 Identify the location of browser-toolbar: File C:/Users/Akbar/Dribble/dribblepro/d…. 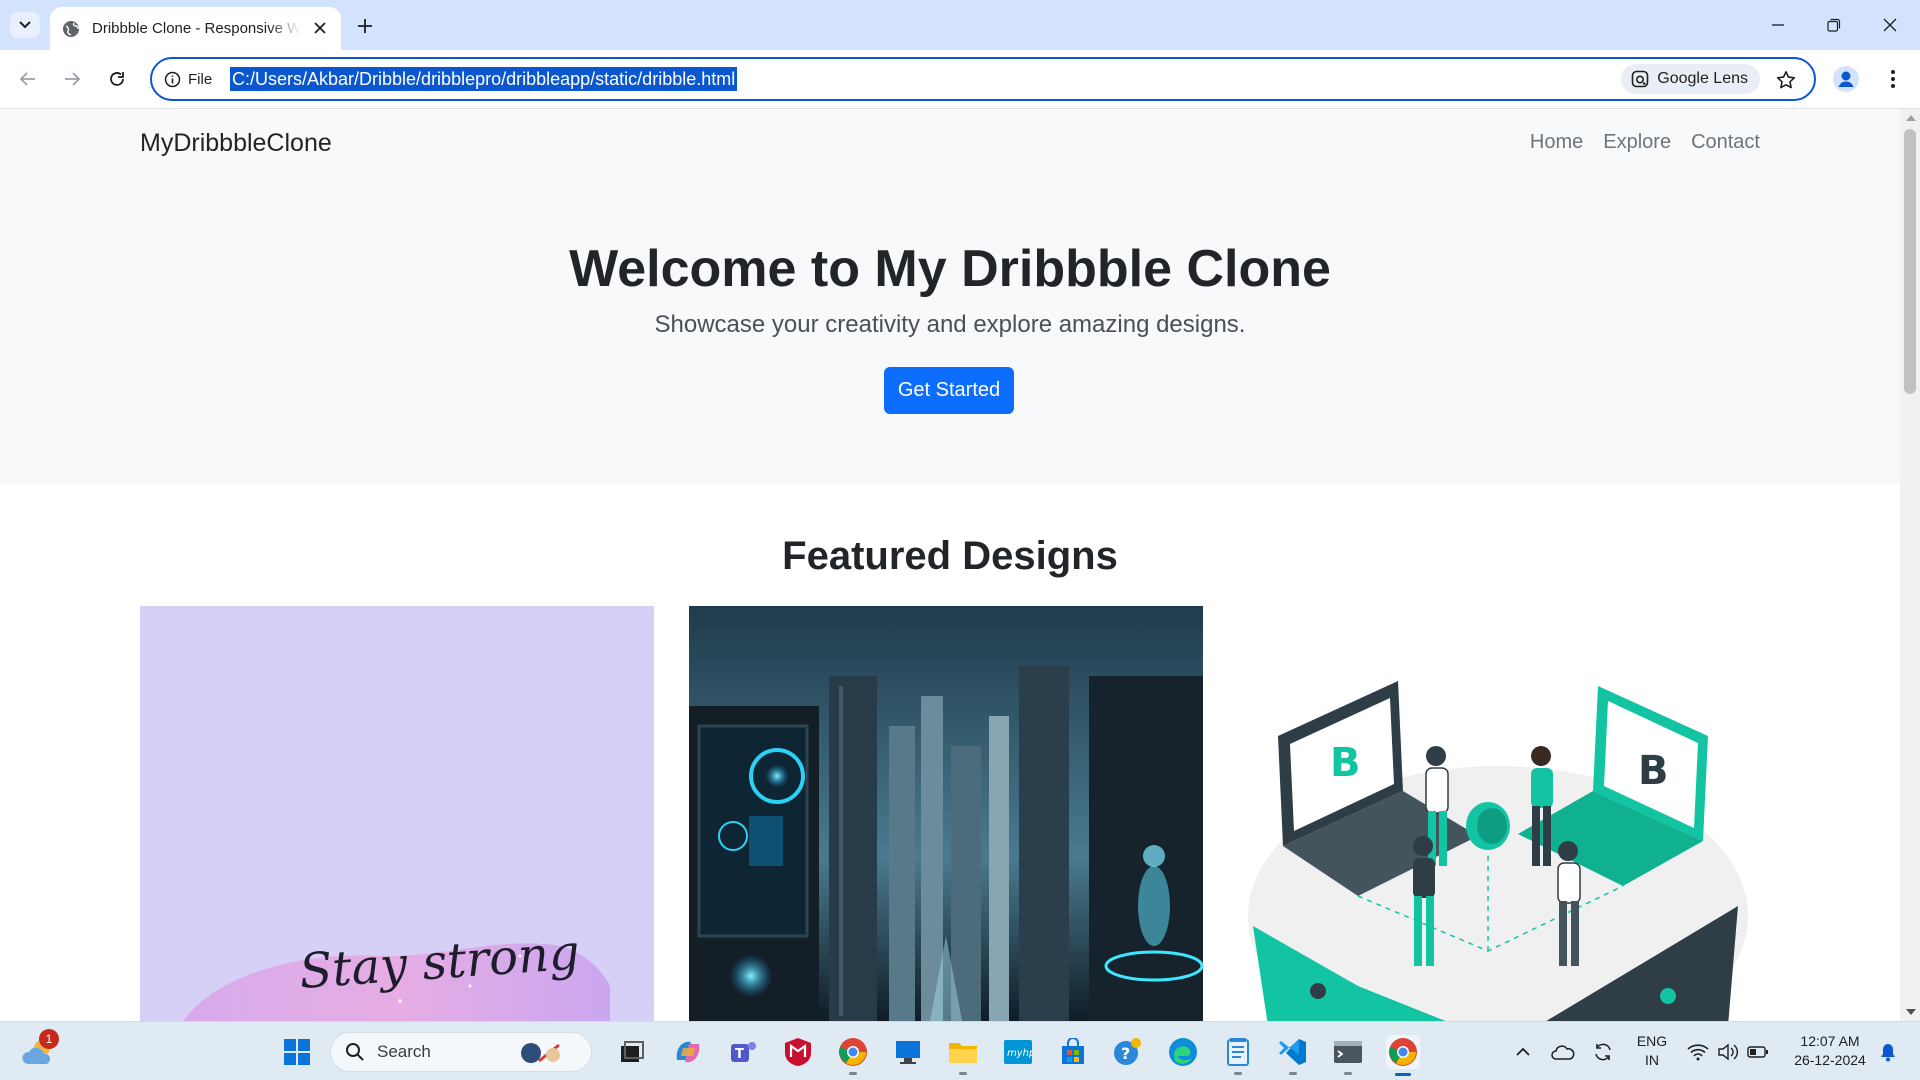
(960, 79).